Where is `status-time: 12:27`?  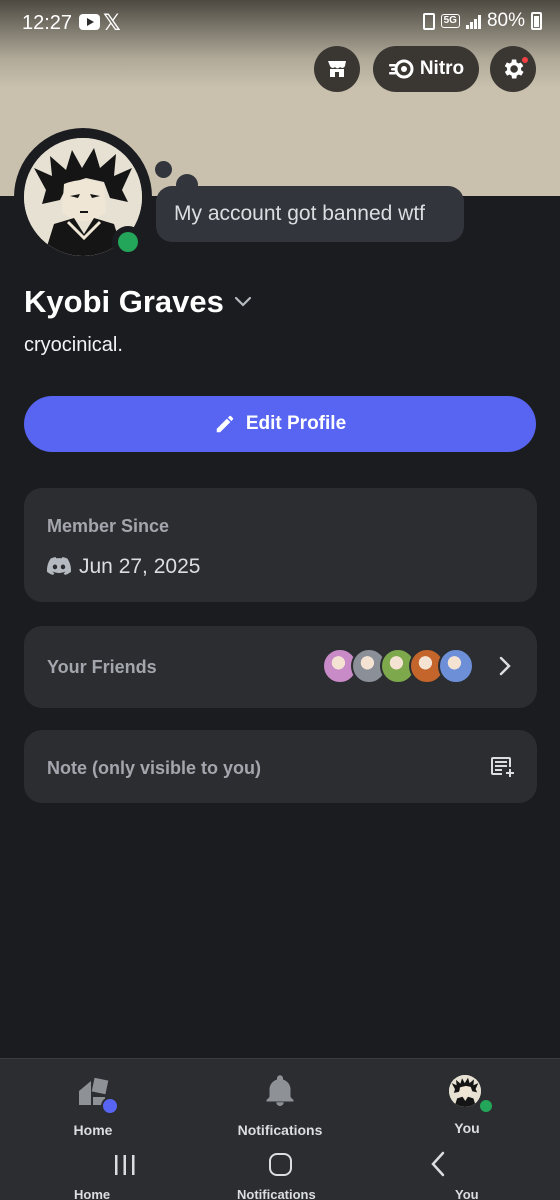
status-time: 12:27 is located at coordinates (47, 23).